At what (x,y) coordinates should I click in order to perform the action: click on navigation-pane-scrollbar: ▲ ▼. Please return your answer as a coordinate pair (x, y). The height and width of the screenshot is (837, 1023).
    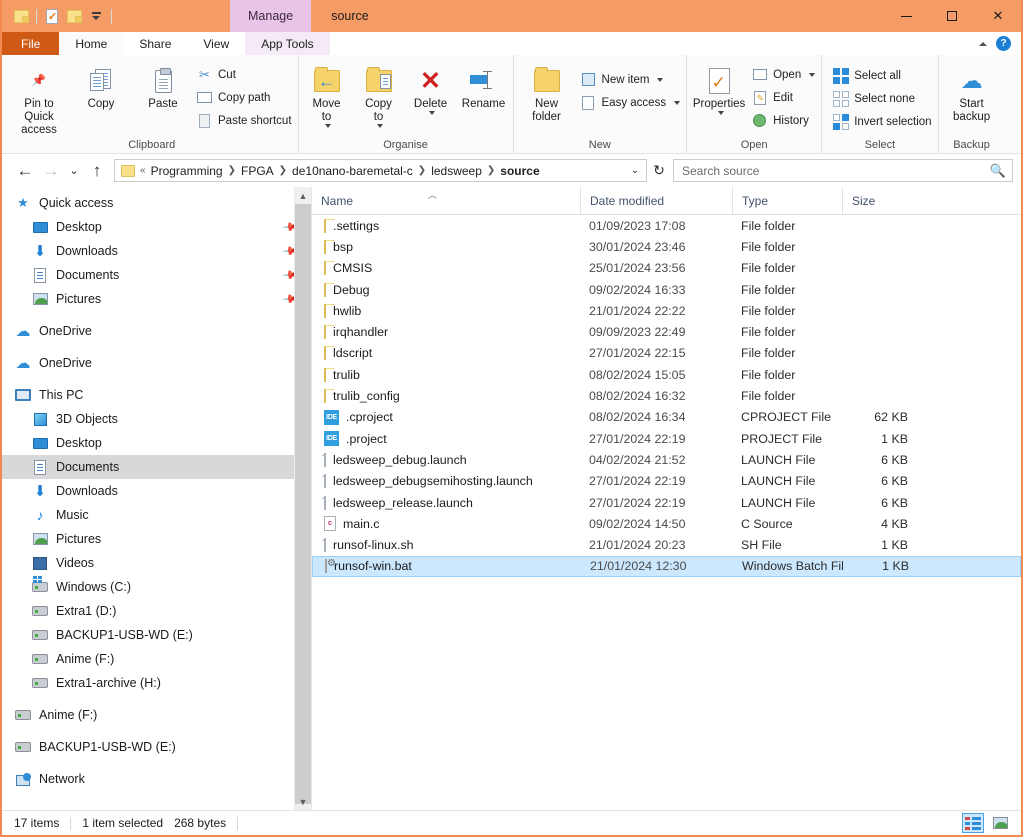
    Looking at the image, I should click on (302, 498).